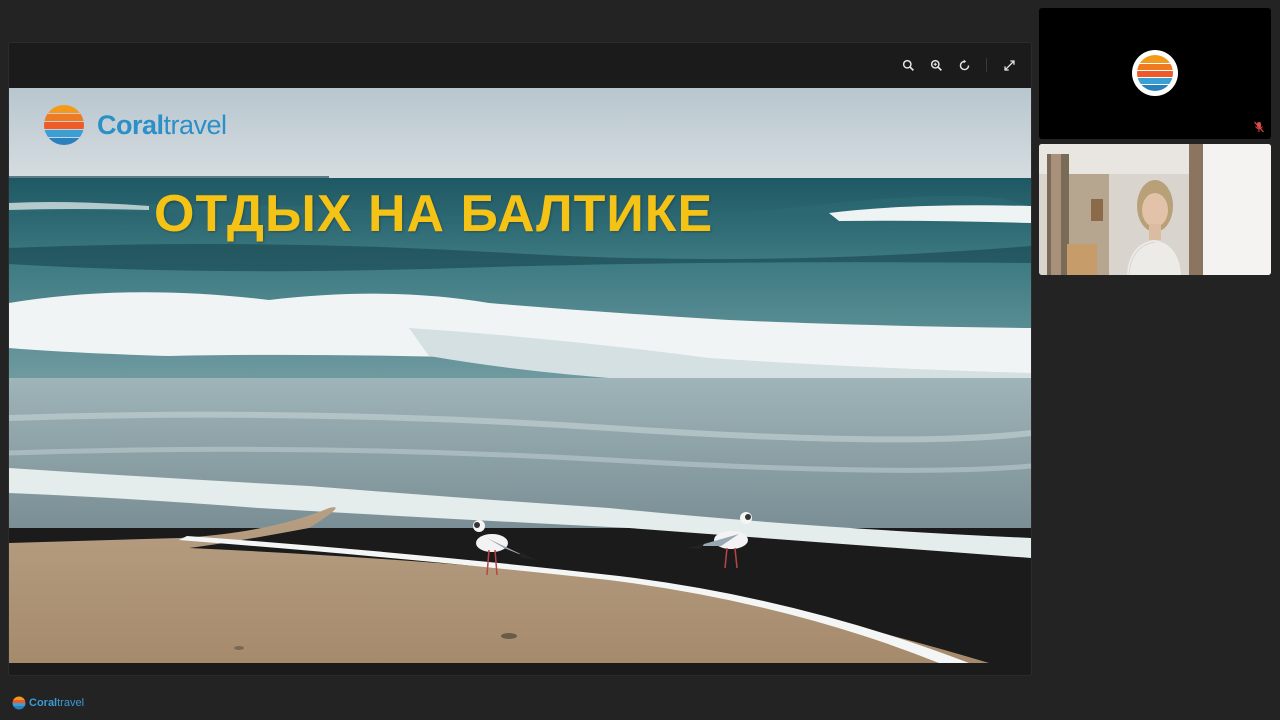  I want to click on coral-travel-wordmark: Coraltravel, so click(162, 124).